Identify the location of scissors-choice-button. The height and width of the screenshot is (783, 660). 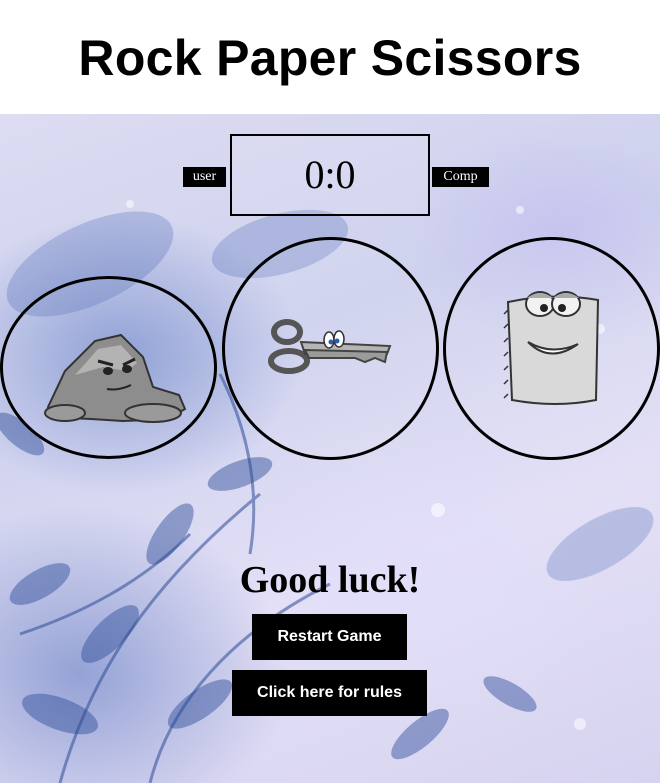
(330, 348).